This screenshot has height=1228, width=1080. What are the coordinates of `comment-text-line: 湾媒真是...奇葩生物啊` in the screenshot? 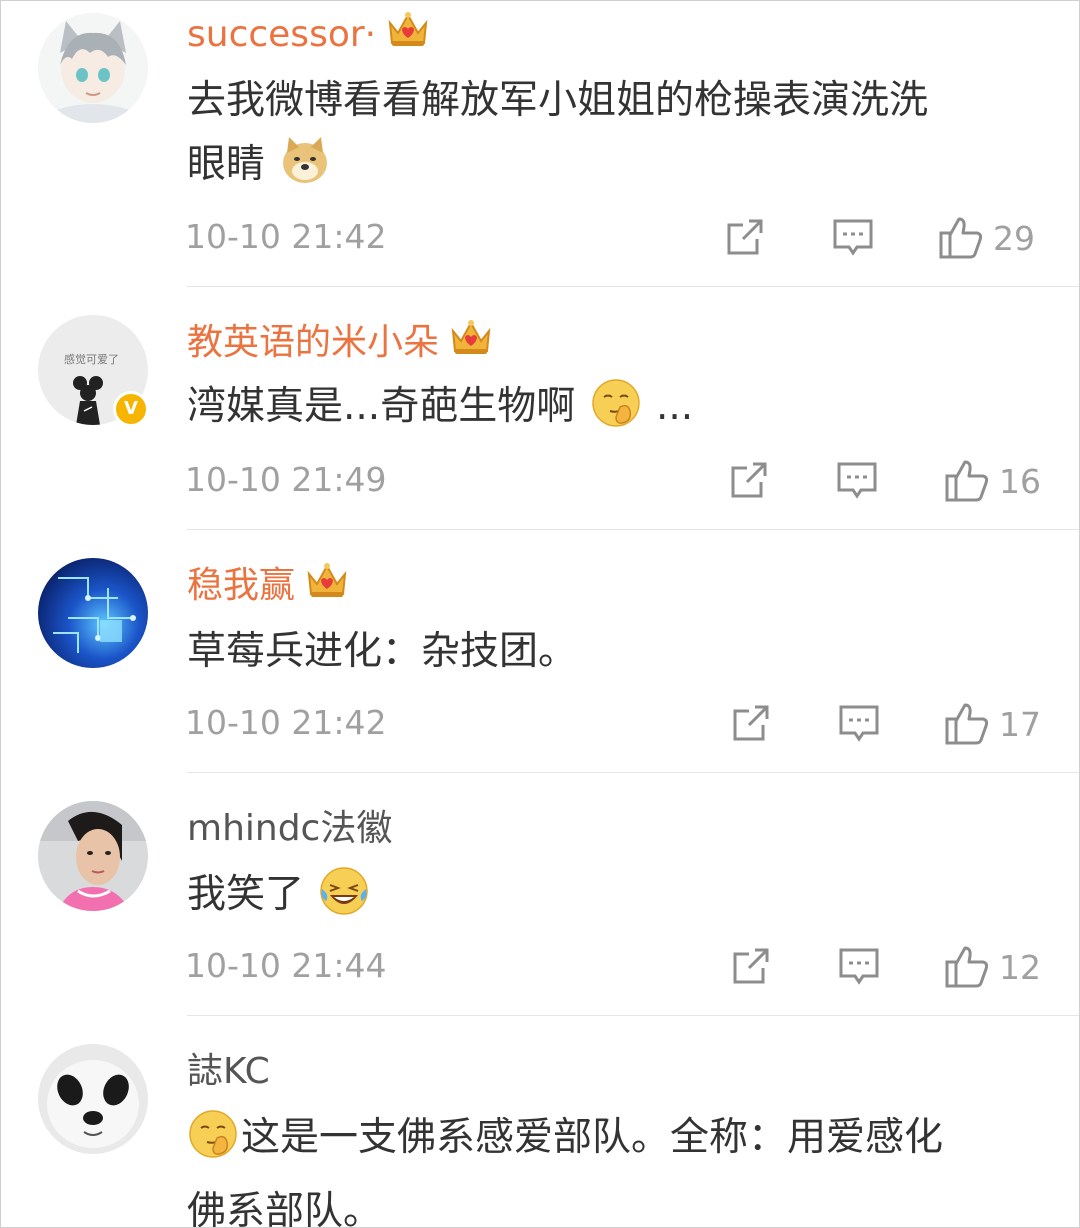 It's located at (381, 406).